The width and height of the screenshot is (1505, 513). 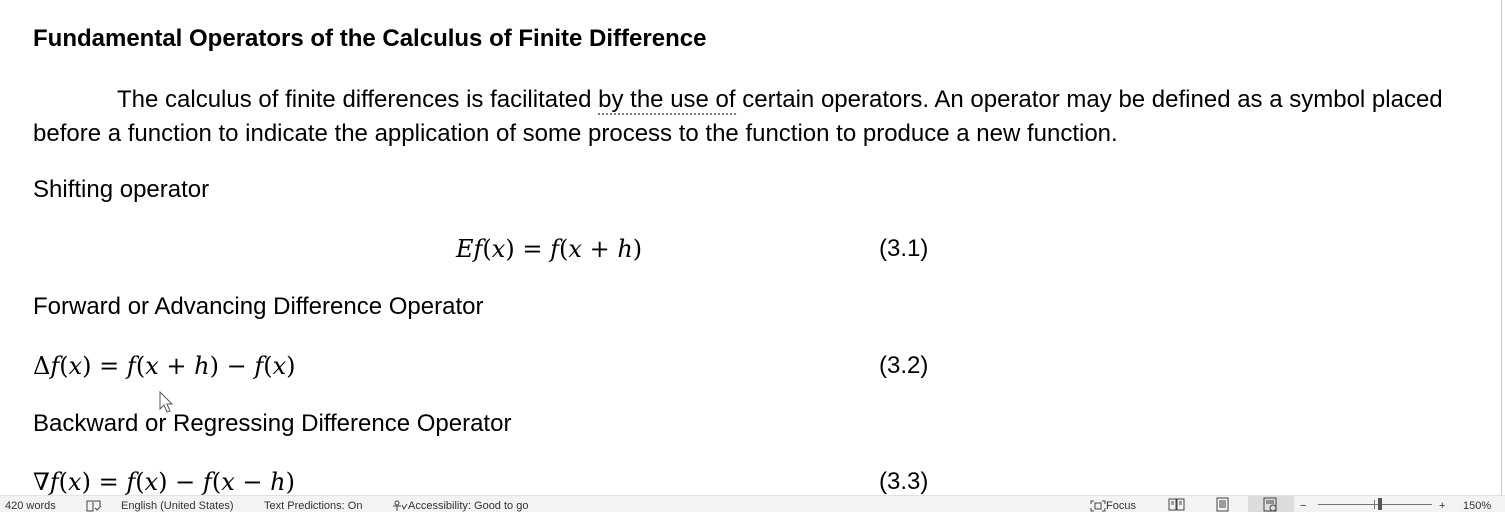 I want to click on zoom-slider-midpoint, so click(x=1374, y=504).